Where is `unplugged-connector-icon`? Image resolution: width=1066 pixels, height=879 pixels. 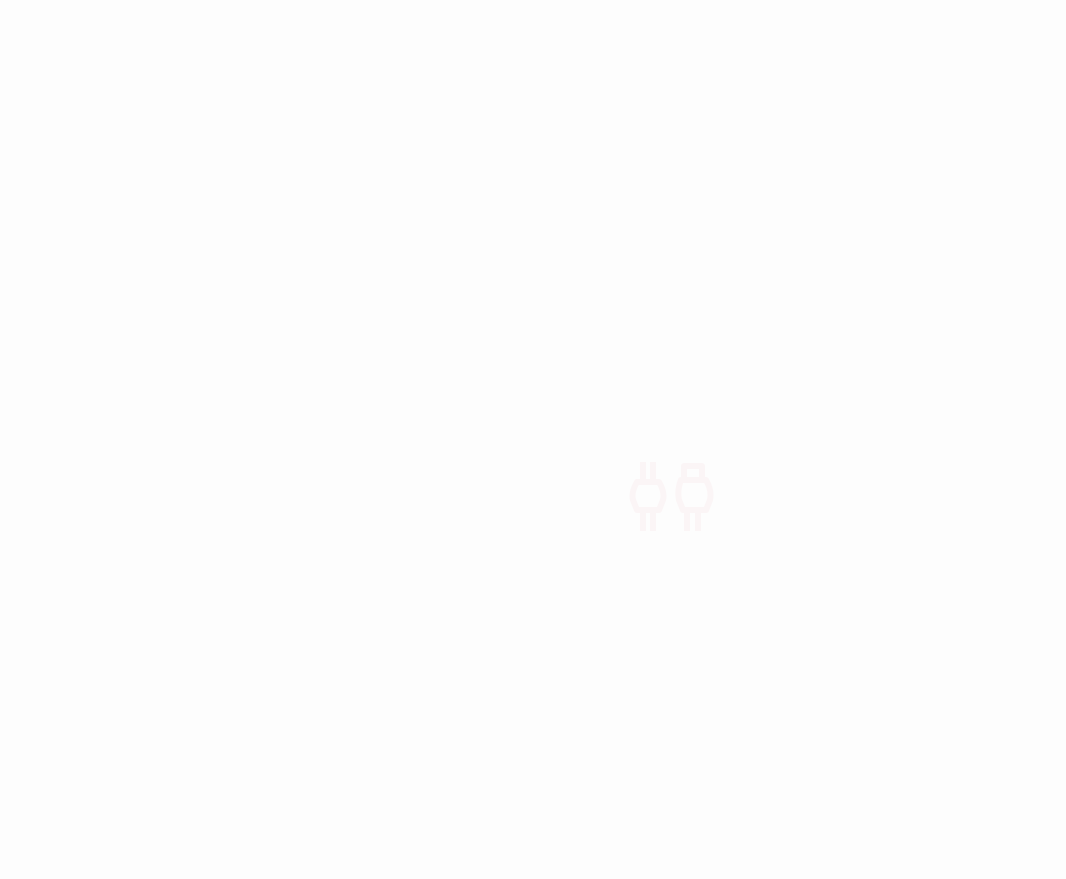 unplugged-connector-icon is located at coordinates (671, 497).